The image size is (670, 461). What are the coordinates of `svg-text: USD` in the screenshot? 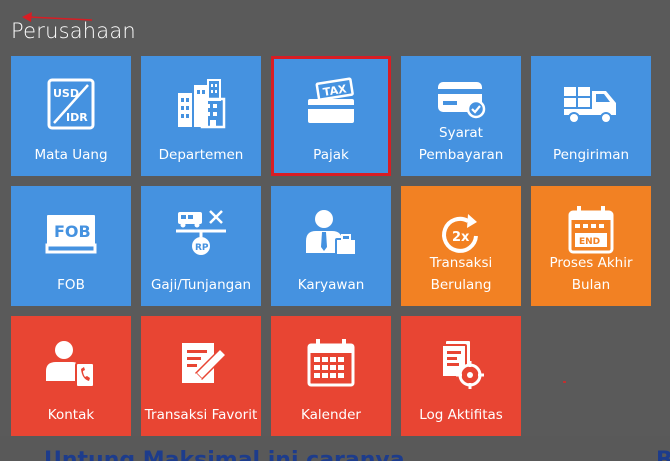 It's located at (66, 93).